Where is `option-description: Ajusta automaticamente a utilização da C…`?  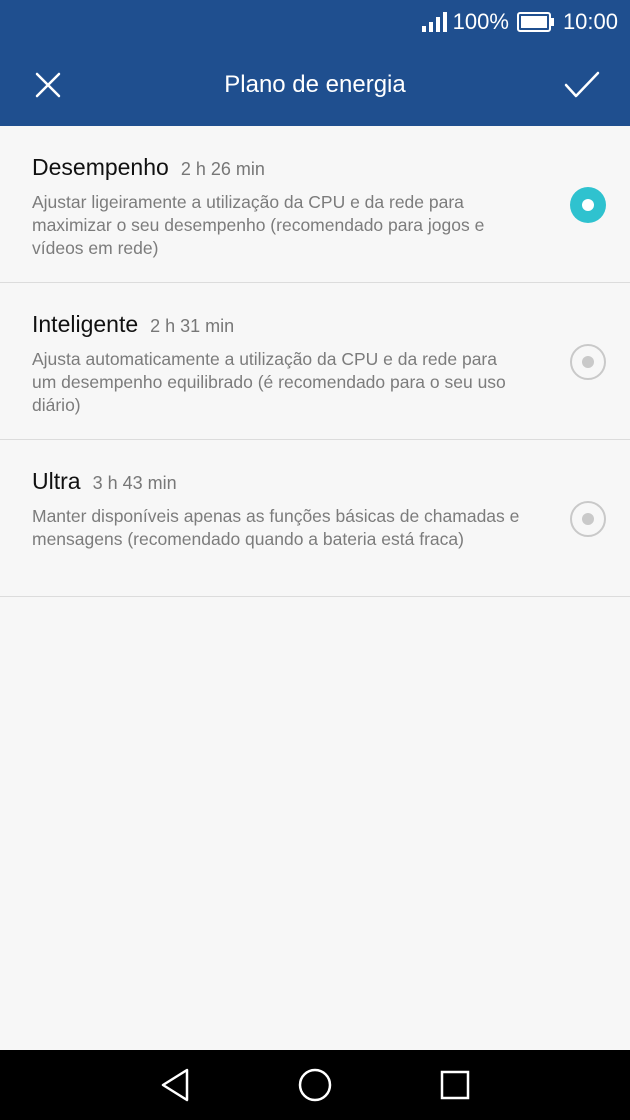
option-description: Ajusta automaticamente a utilização da C… is located at coordinates (269, 382).